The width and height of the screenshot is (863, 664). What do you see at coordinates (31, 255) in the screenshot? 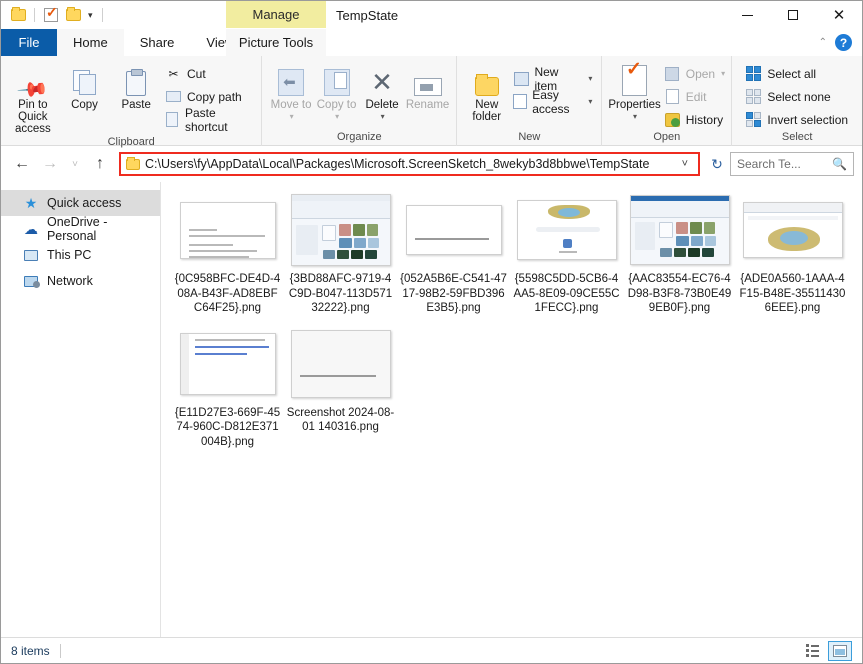
I see `computer-icon` at bounding box center [31, 255].